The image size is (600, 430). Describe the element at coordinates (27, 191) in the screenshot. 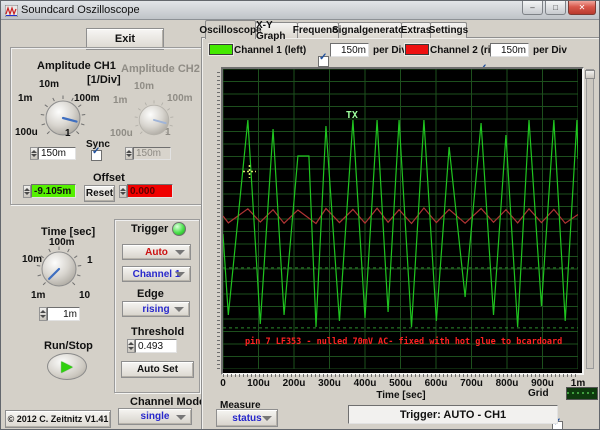

I see `offset-ch1-spinner` at that location.